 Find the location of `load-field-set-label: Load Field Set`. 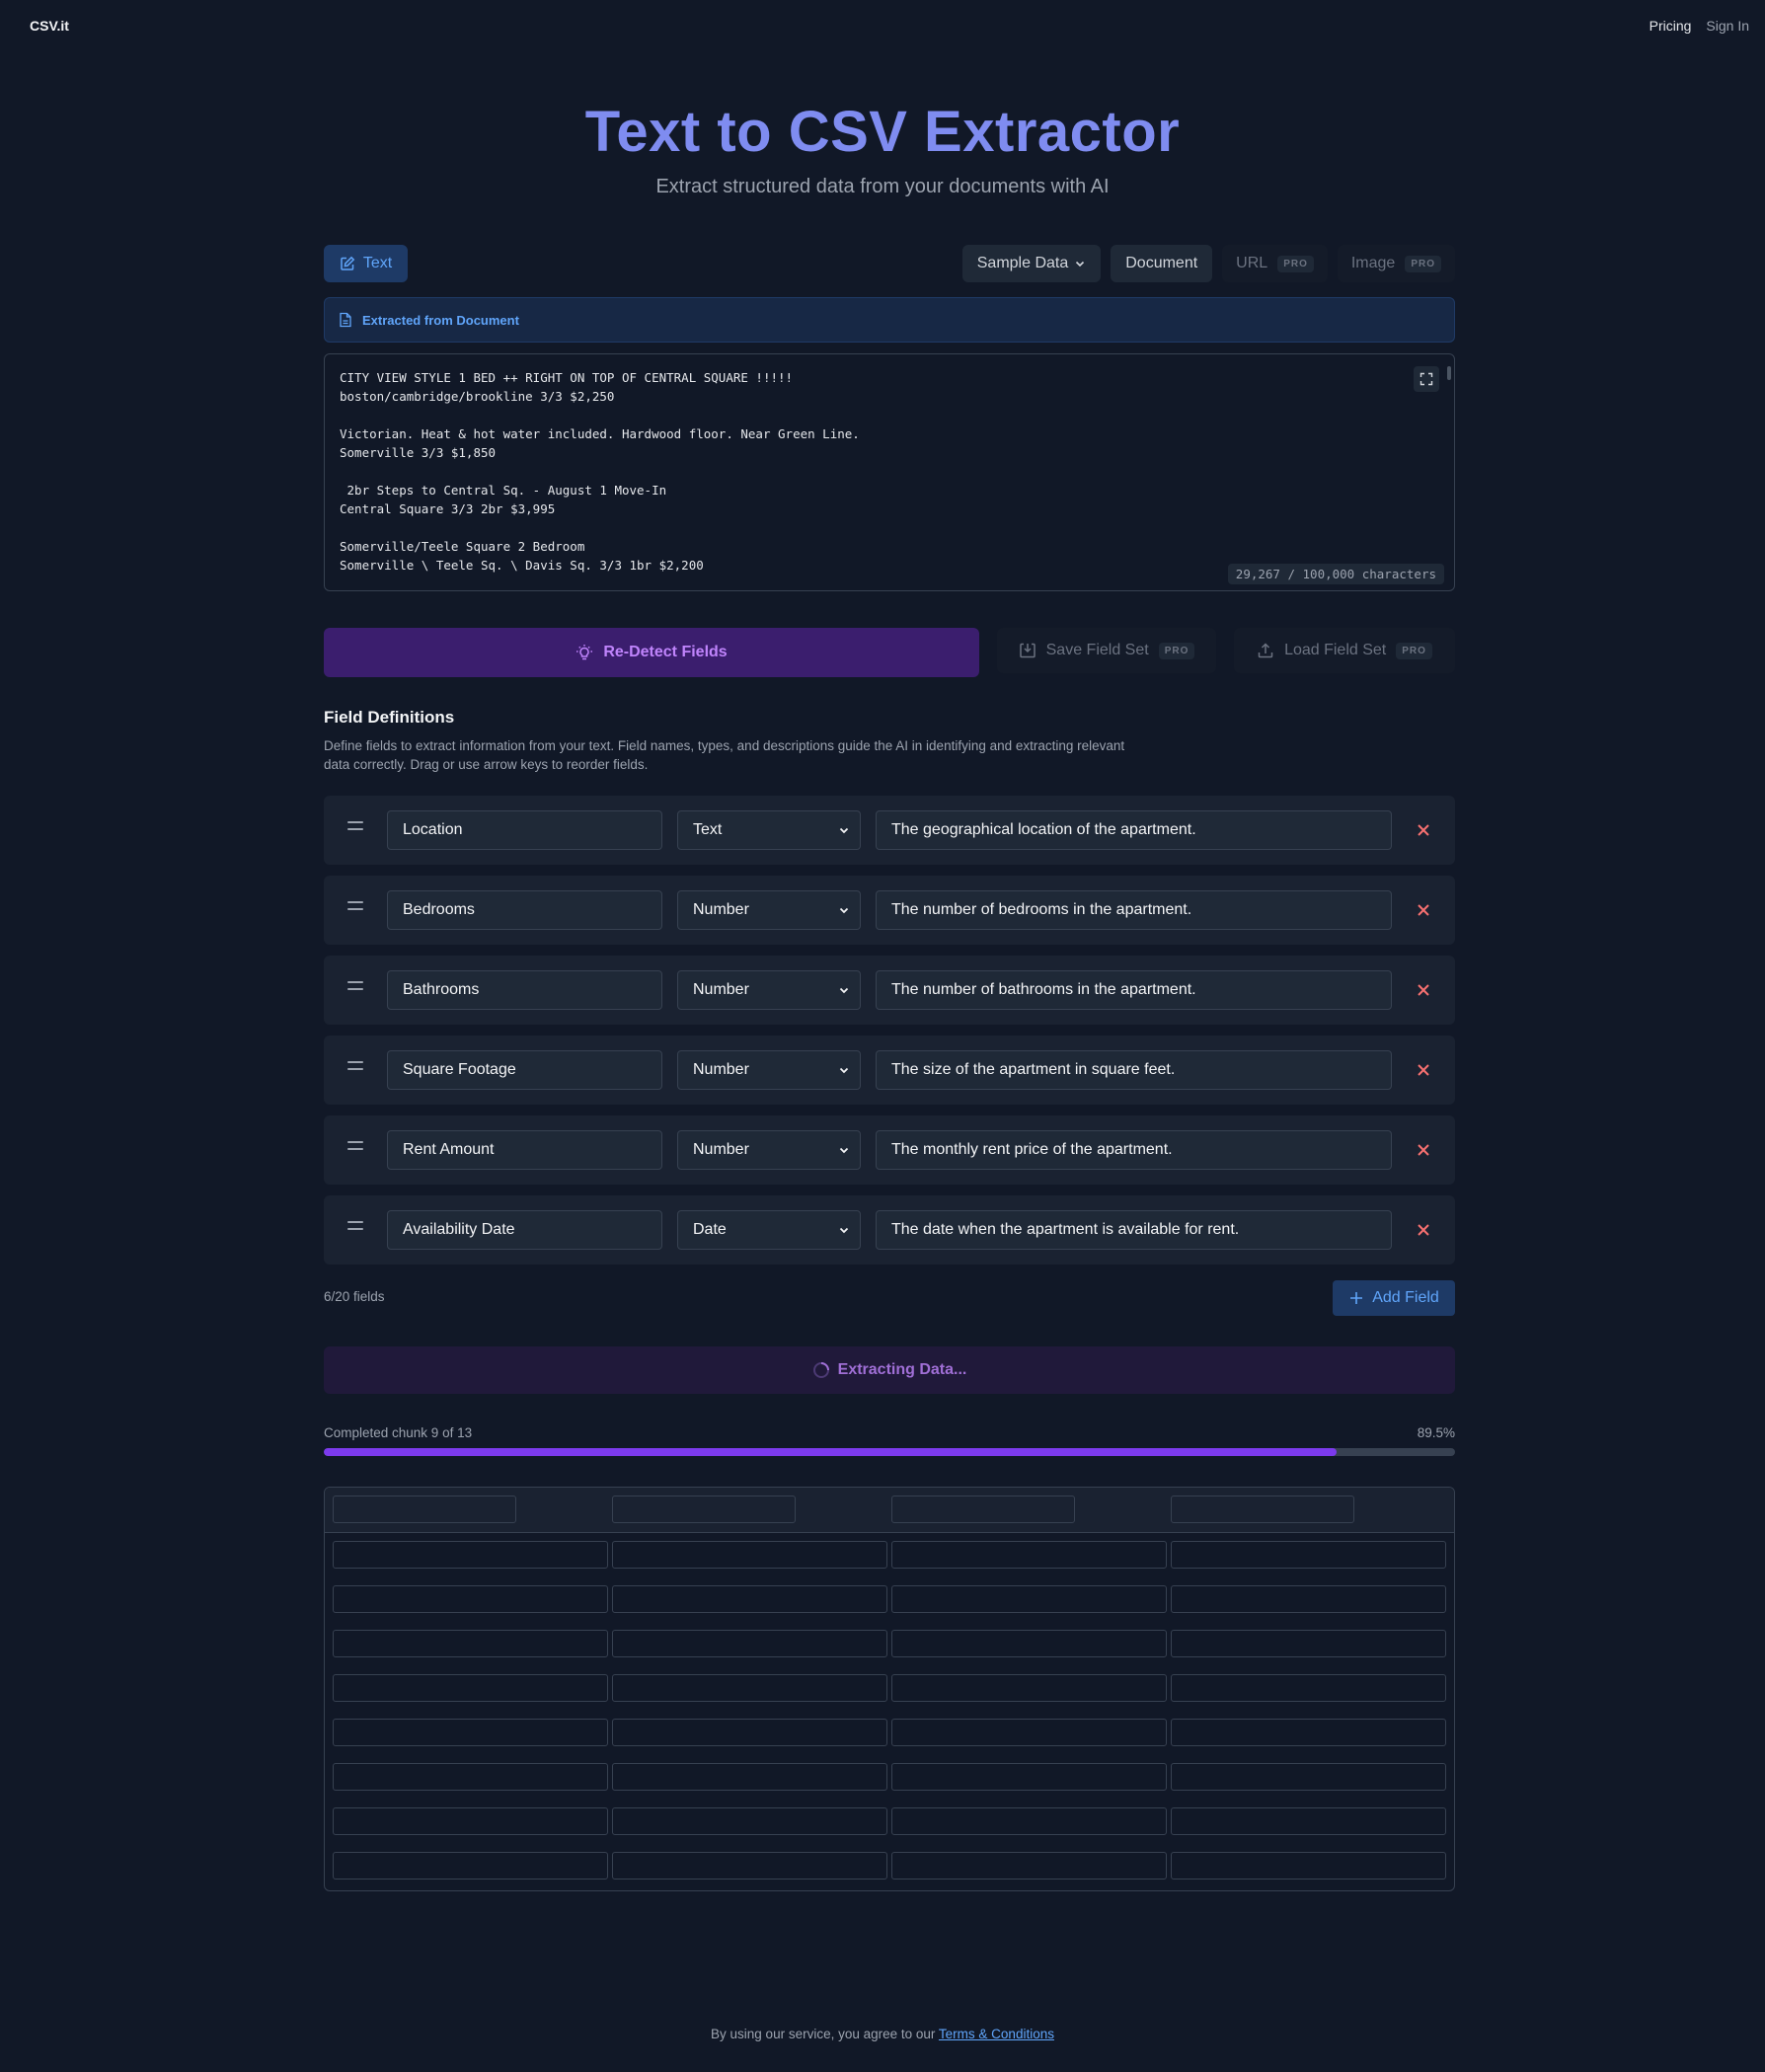

load-field-set-label: Load Field Set is located at coordinates (1335, 650).